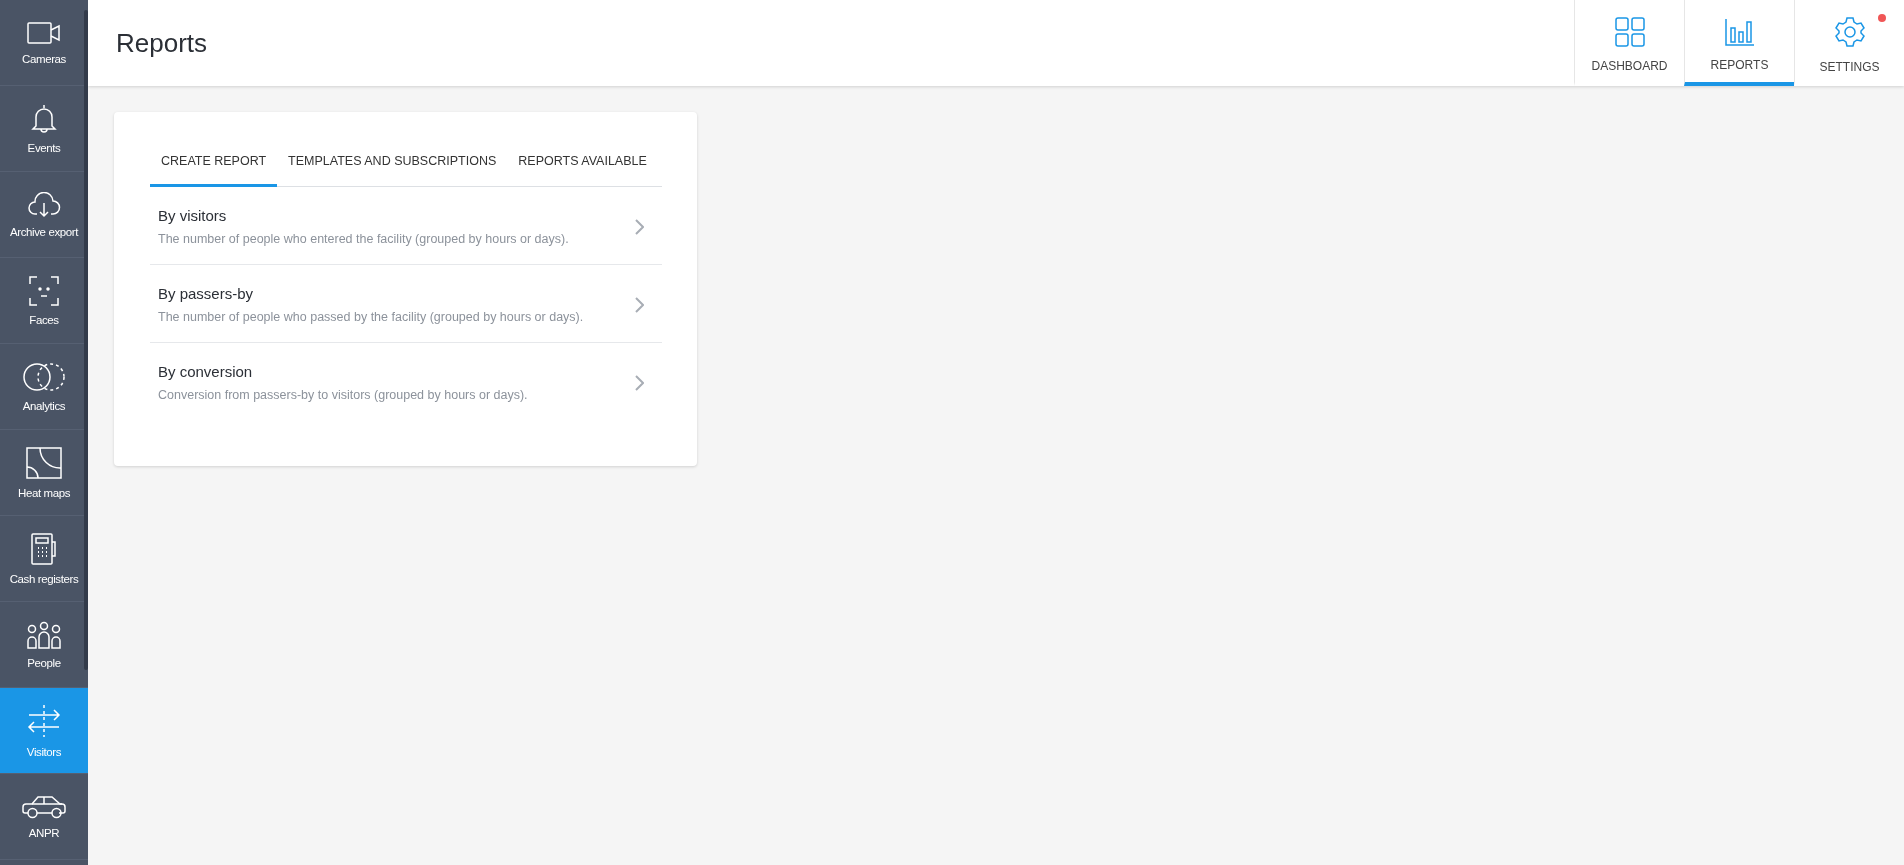 The image size is (1904, 865). I want to click on tab: TEMPLATES AND SUBSCRIPTIONS, so click(392, 162).